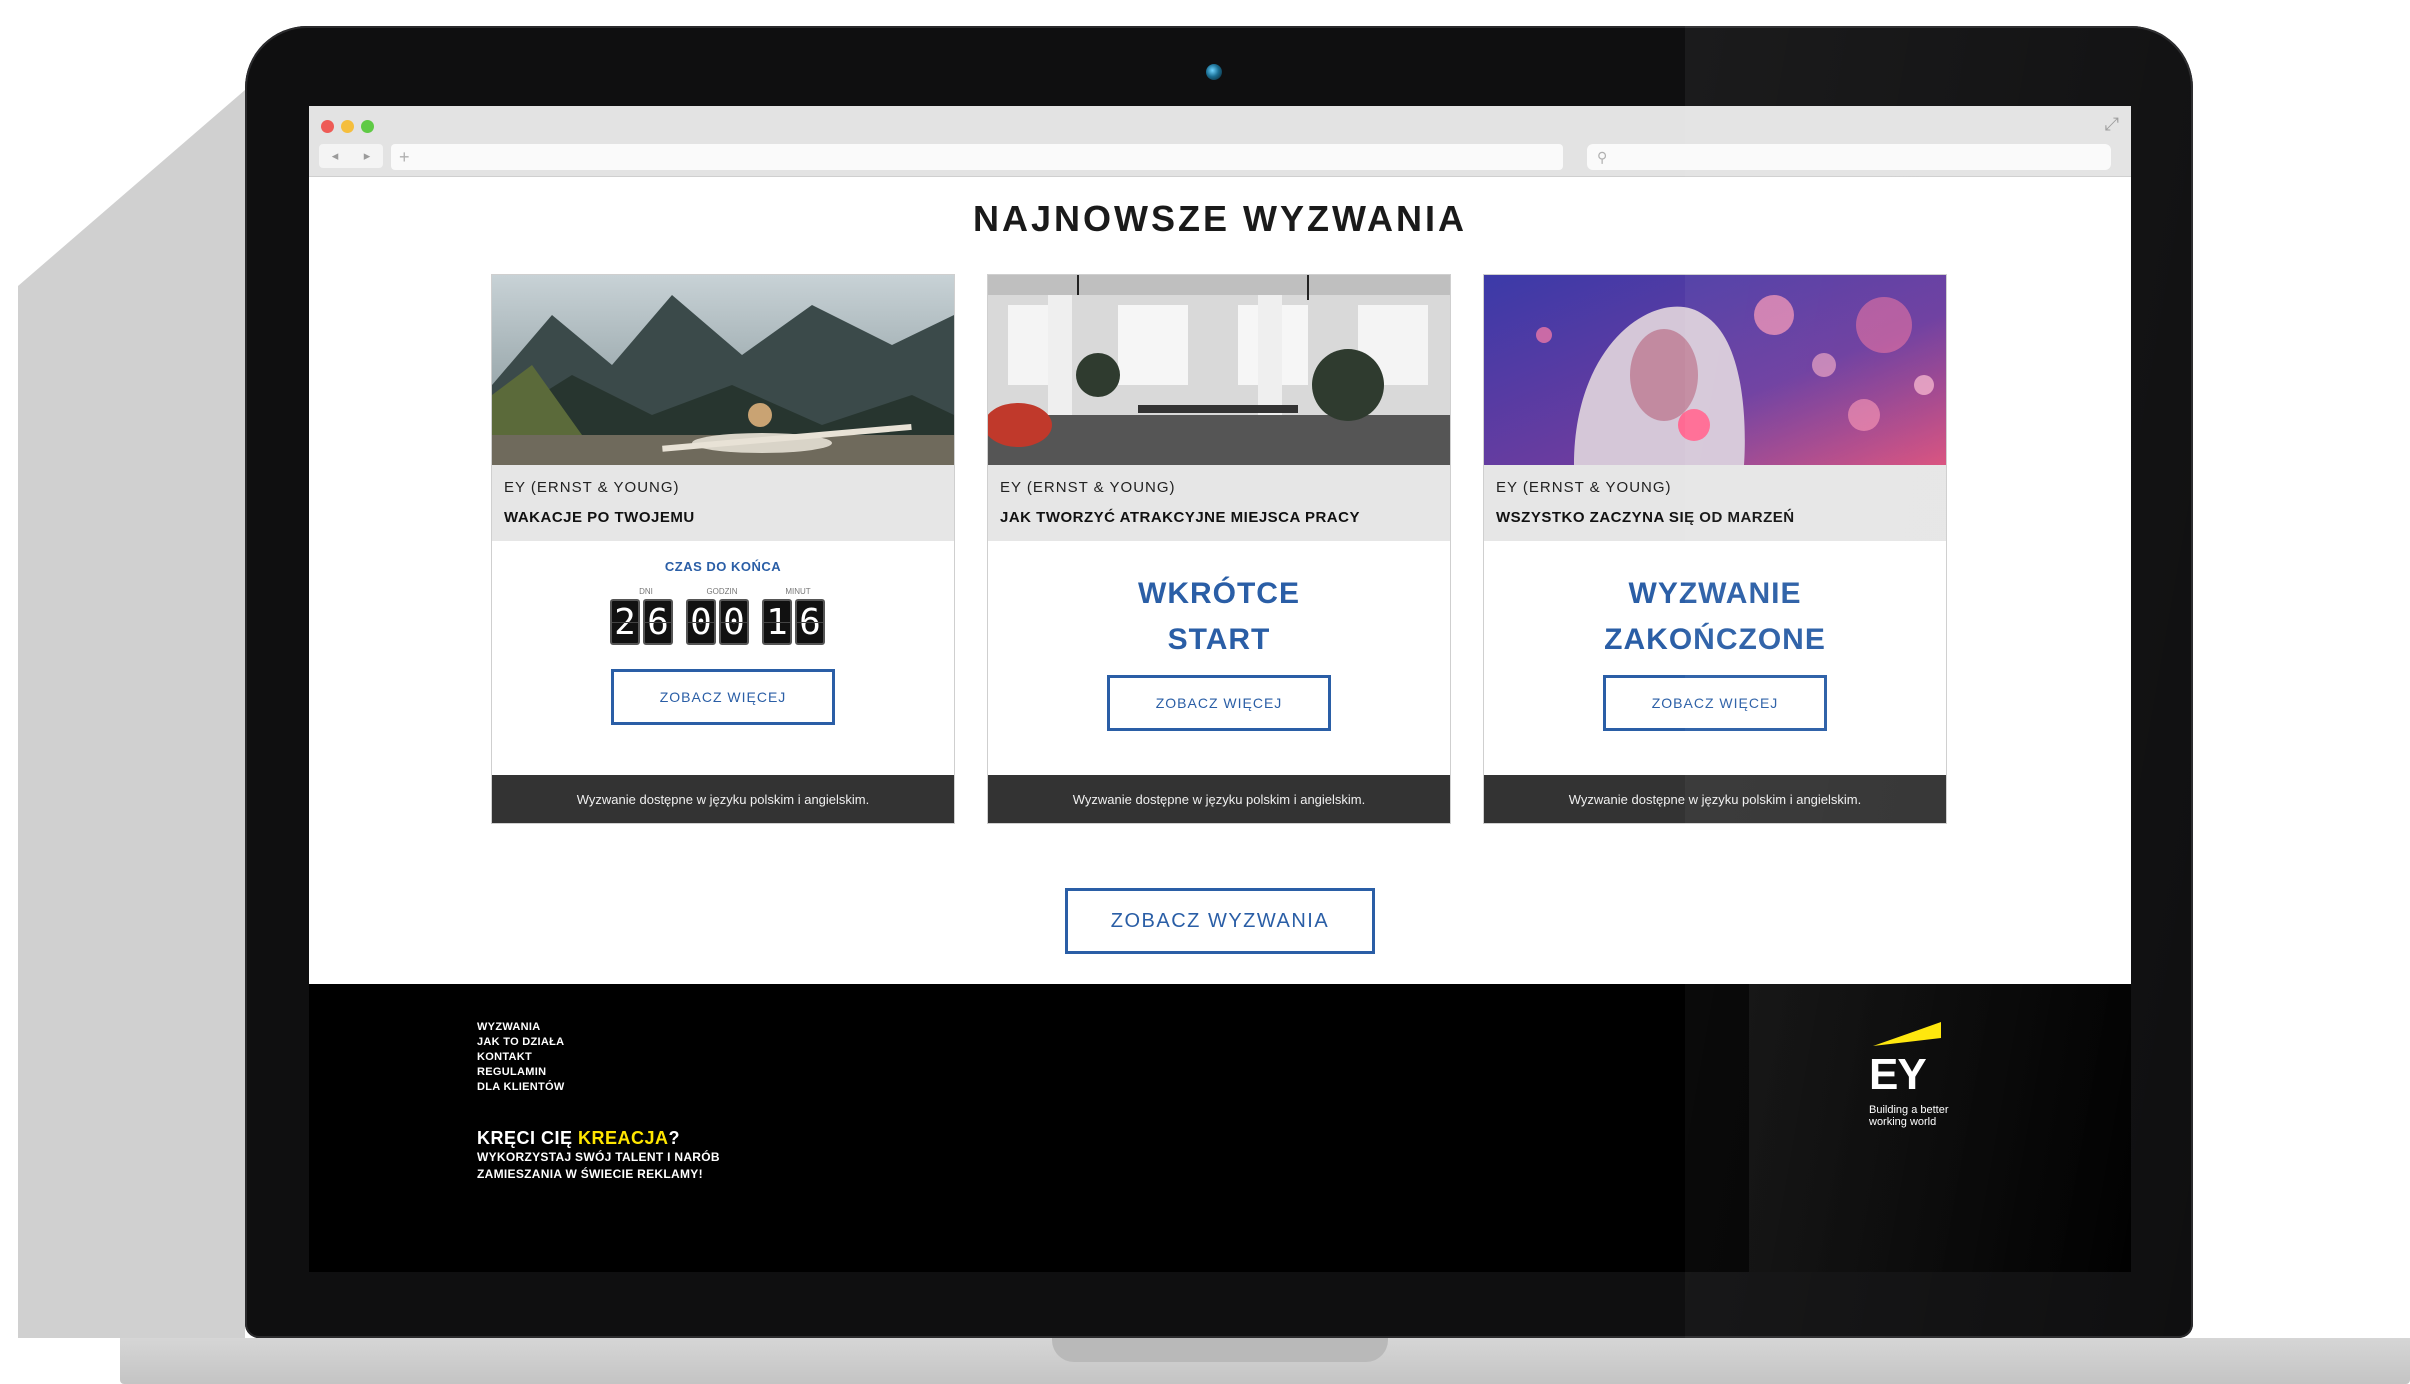  Describe the element at coordinates (367, 126) in the screenshot. I see `window-maximize-icon` at that location.